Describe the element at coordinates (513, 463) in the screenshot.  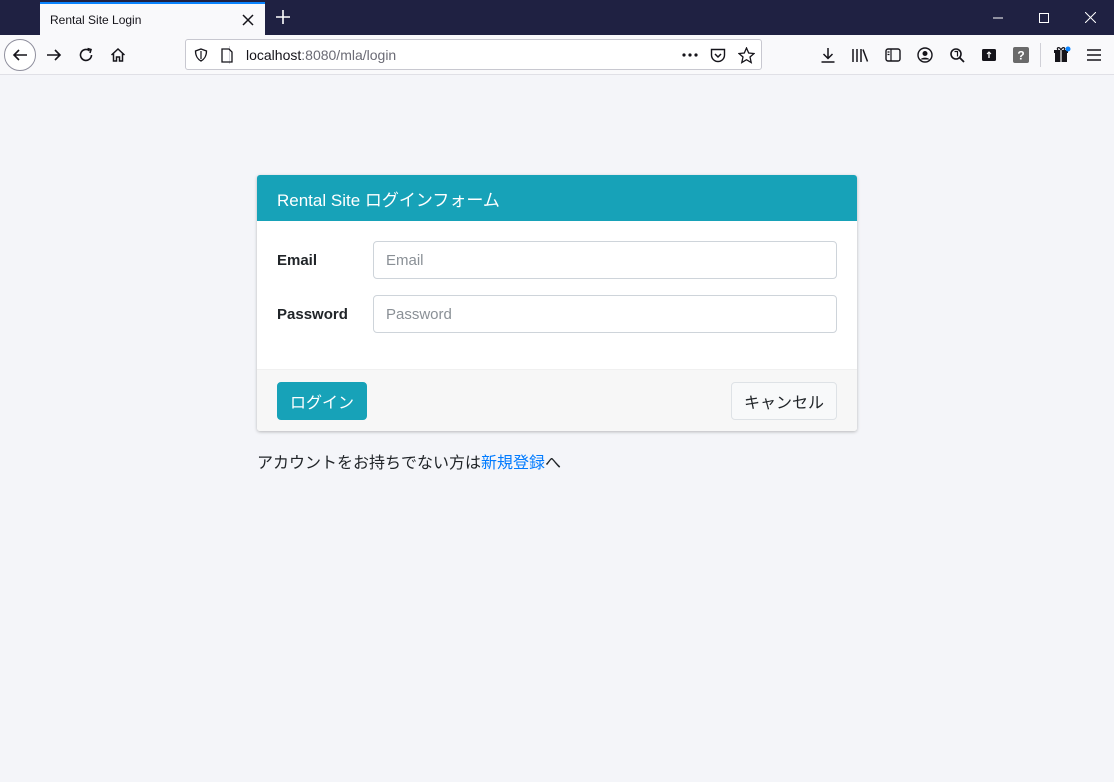
I see `signup-link: 新規登録` at that location.